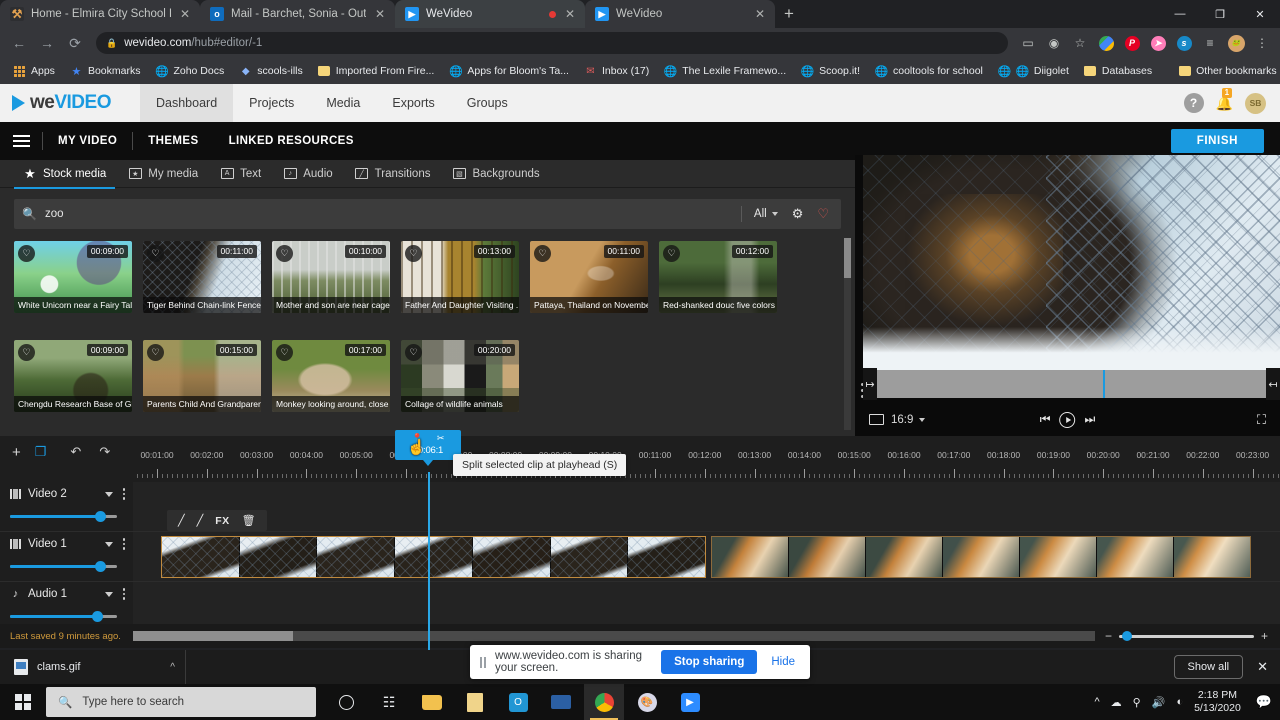 The width and height of the screenshot is (1280, 720). I want to click on delete-trash-icon: 🗑, so click(249, 520).